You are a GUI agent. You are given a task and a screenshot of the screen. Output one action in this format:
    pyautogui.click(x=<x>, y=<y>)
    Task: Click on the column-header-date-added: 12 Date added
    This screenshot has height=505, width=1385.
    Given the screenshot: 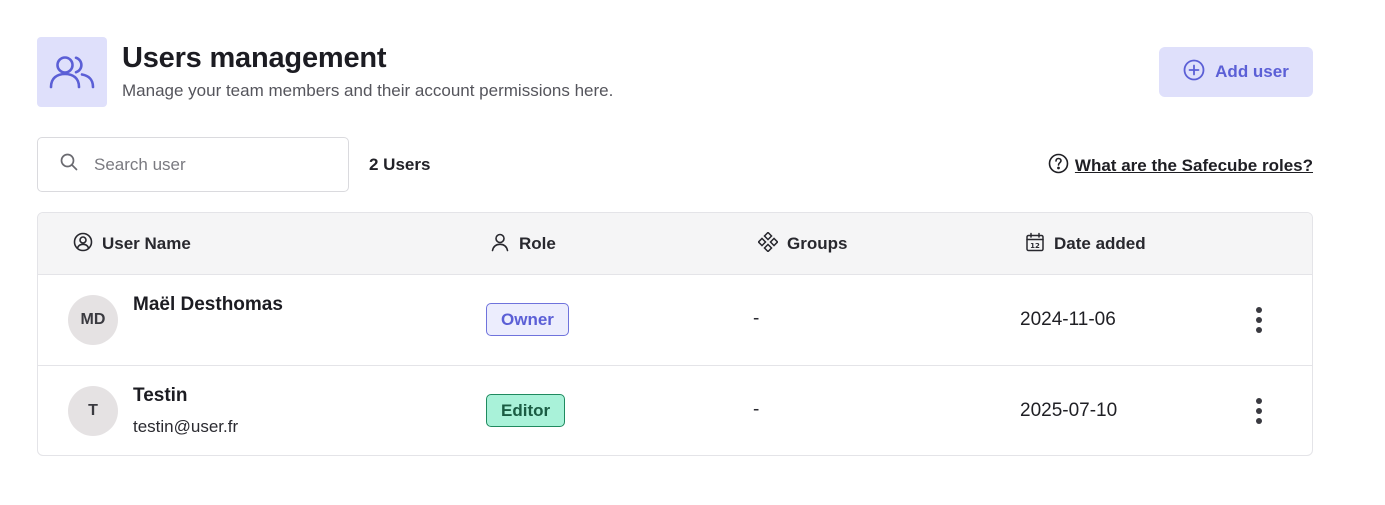 What is the action you would take?
    pyautogui.click(x=1085, y=244)
    